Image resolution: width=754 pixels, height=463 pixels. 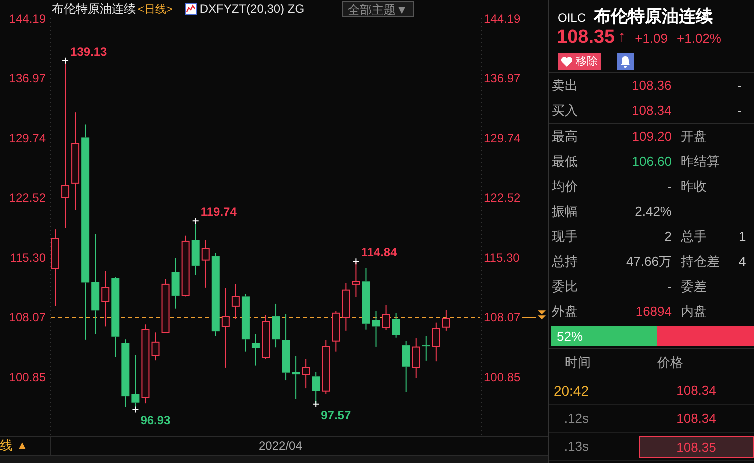 I want to click on period-switch-arrow: ▲, so click(x=22, y=446).